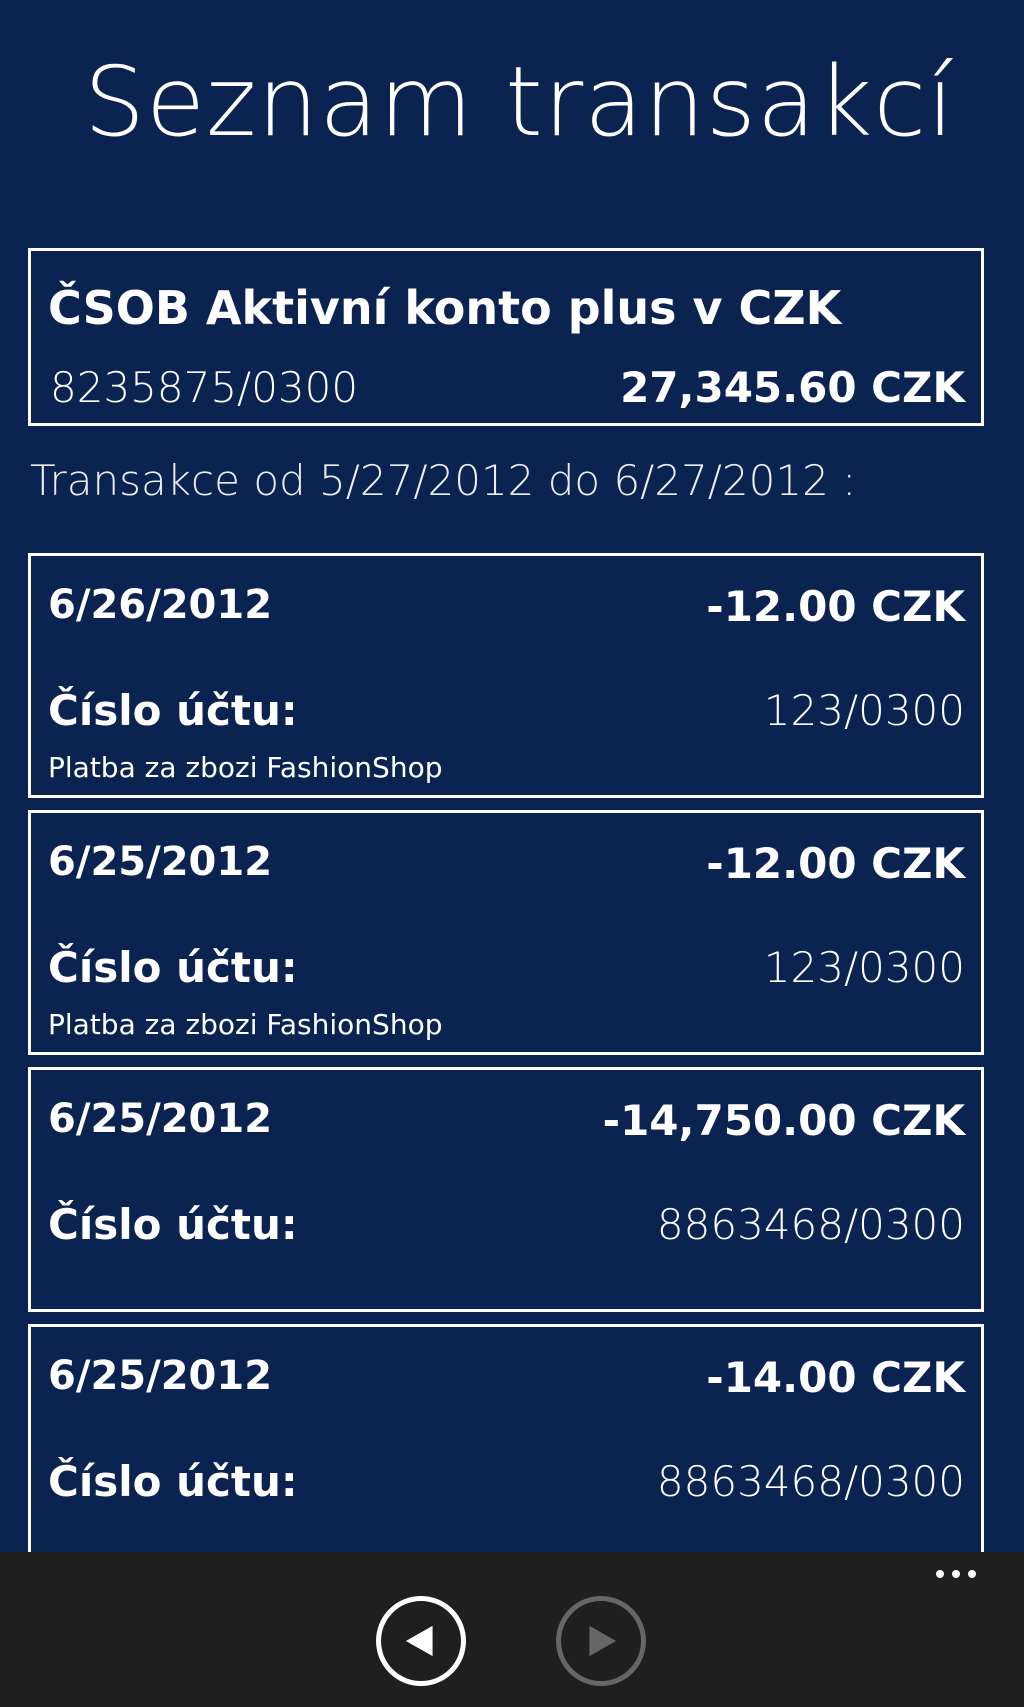  I want to click on transaction-range-label: Transakce od 5/27/2012 do 6/27/2012 :, so click(443, 480).